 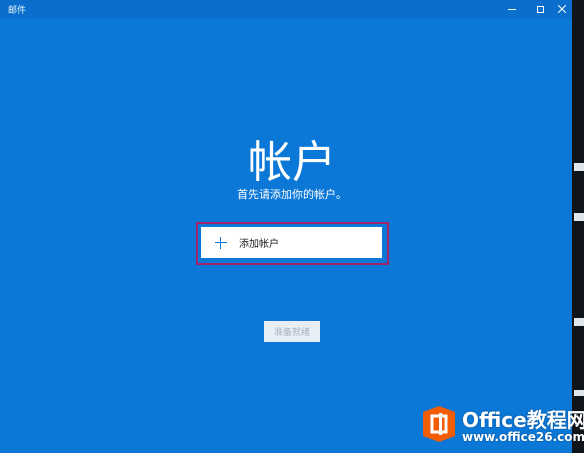 What do you see at coordinates (523, 437) in the screenshot?
I see `watermark-url: www.office26.com` at bounding box center [523, 437].